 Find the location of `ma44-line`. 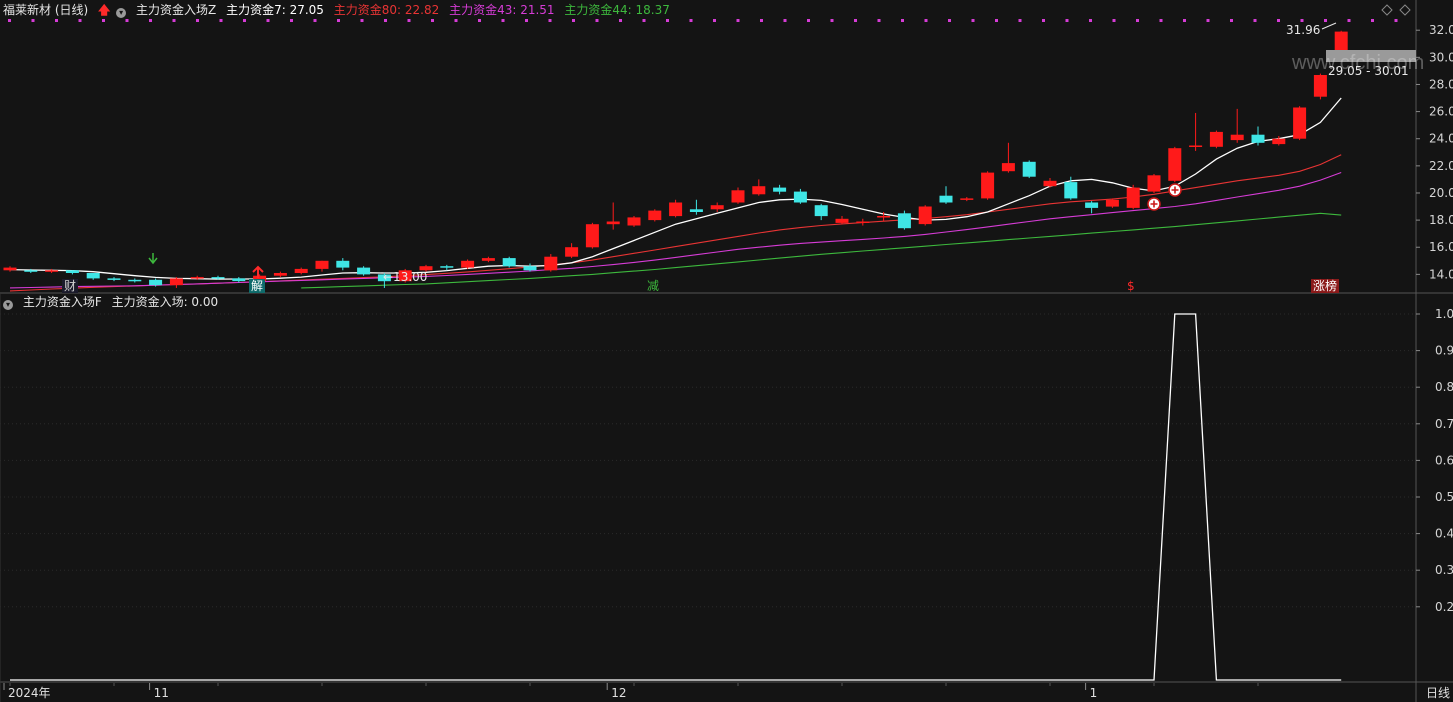

ma44-line is located at coordinates (821, 250).